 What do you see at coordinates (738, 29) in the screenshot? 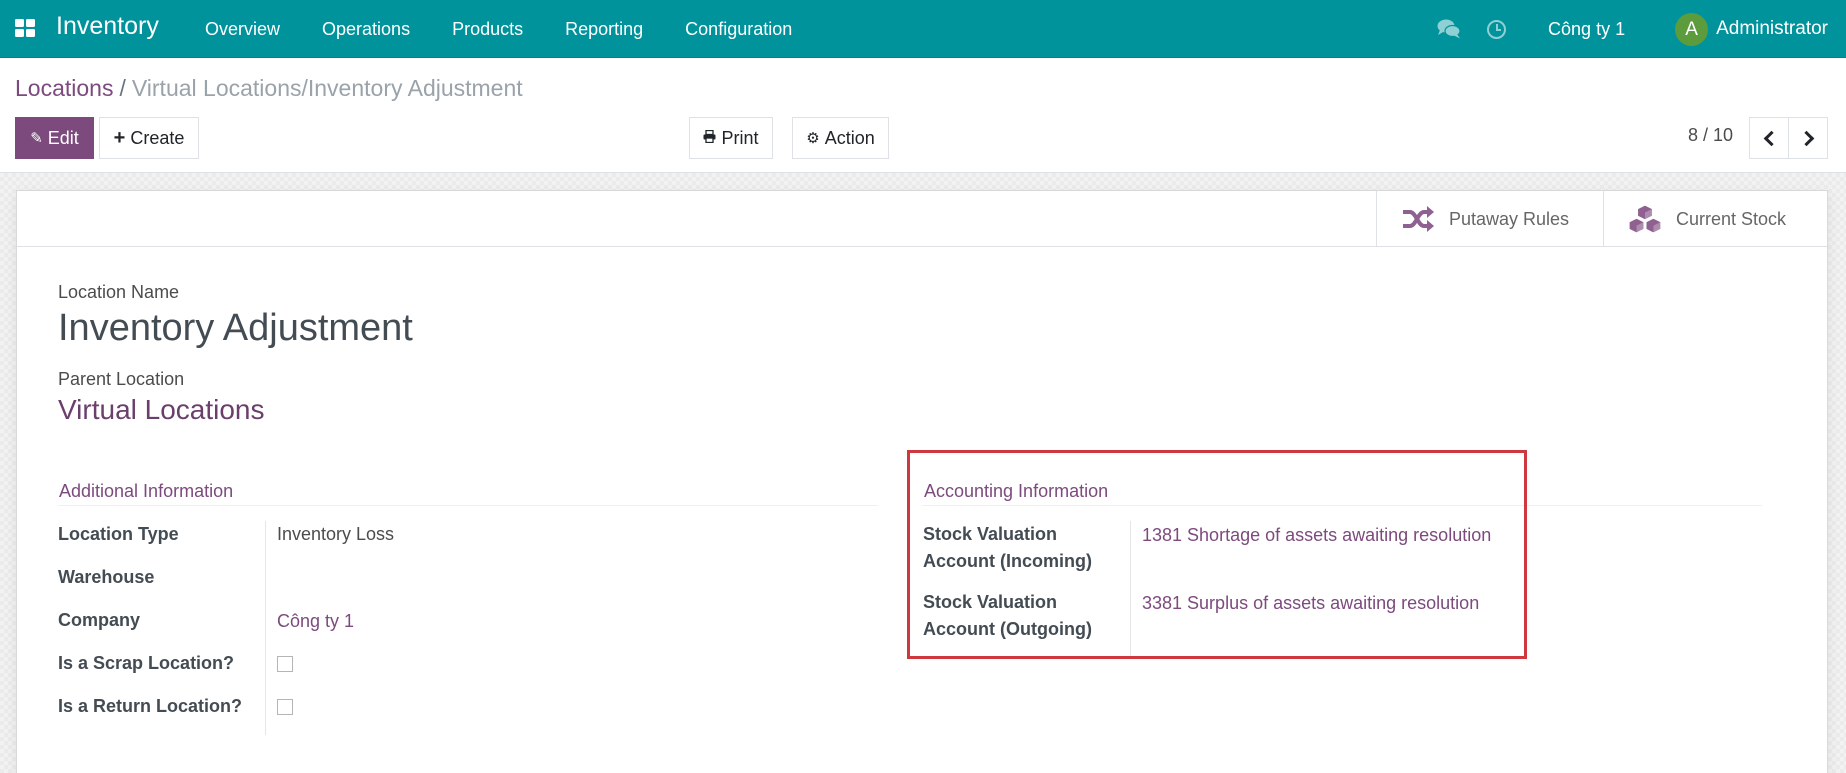
I see `menu-configuration: Configuration` at bounding box center [738, 29].